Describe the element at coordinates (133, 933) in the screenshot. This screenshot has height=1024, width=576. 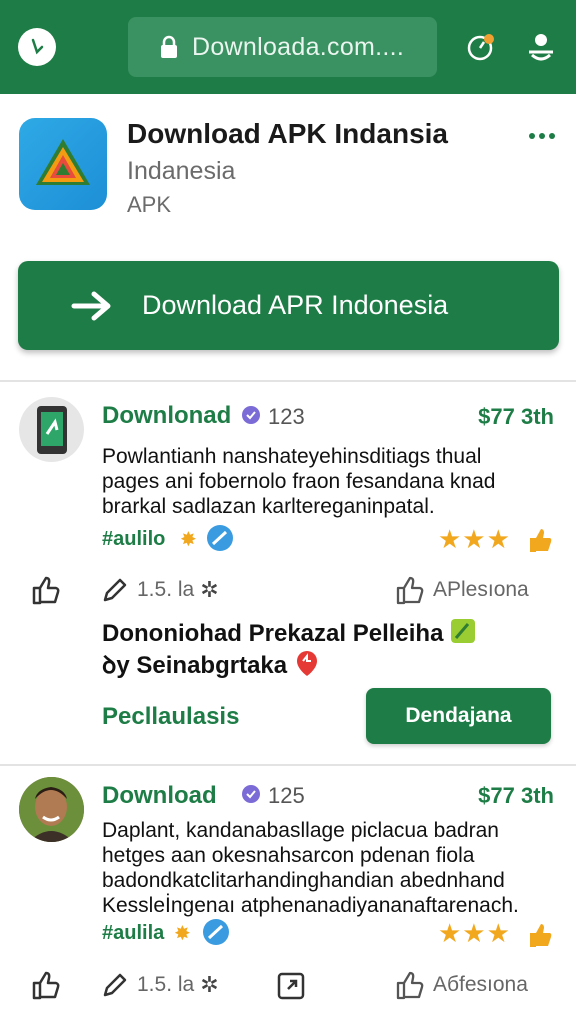
I see `hashtag: #aulila` at that location.